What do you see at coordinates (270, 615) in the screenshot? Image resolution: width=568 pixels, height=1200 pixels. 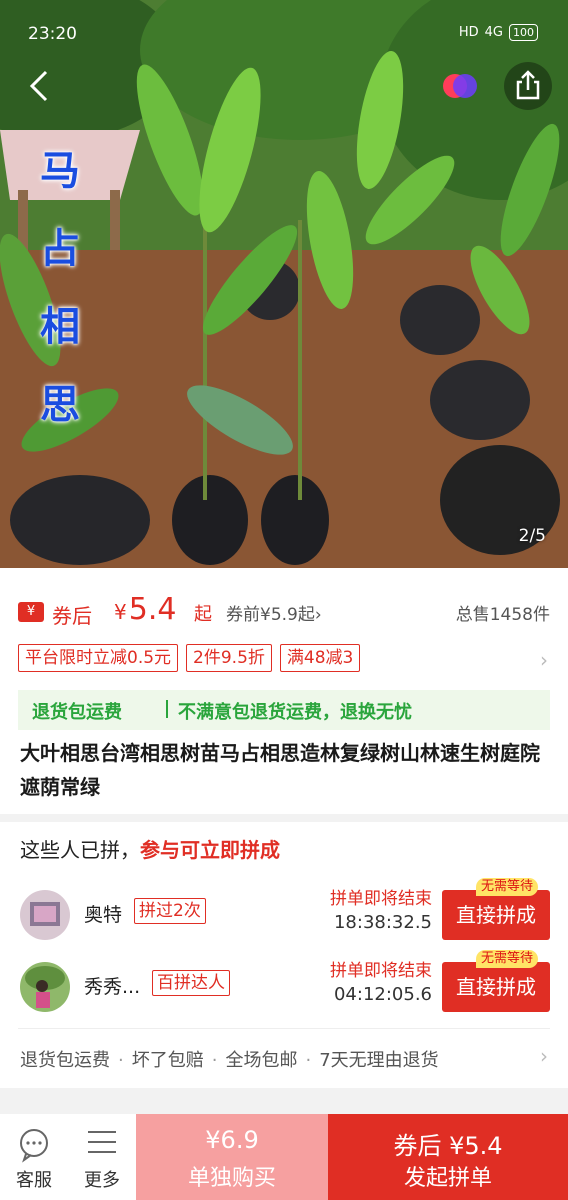 I see `before-coupon-text: 券前¥5.9起` at bounding box center [270, 615].